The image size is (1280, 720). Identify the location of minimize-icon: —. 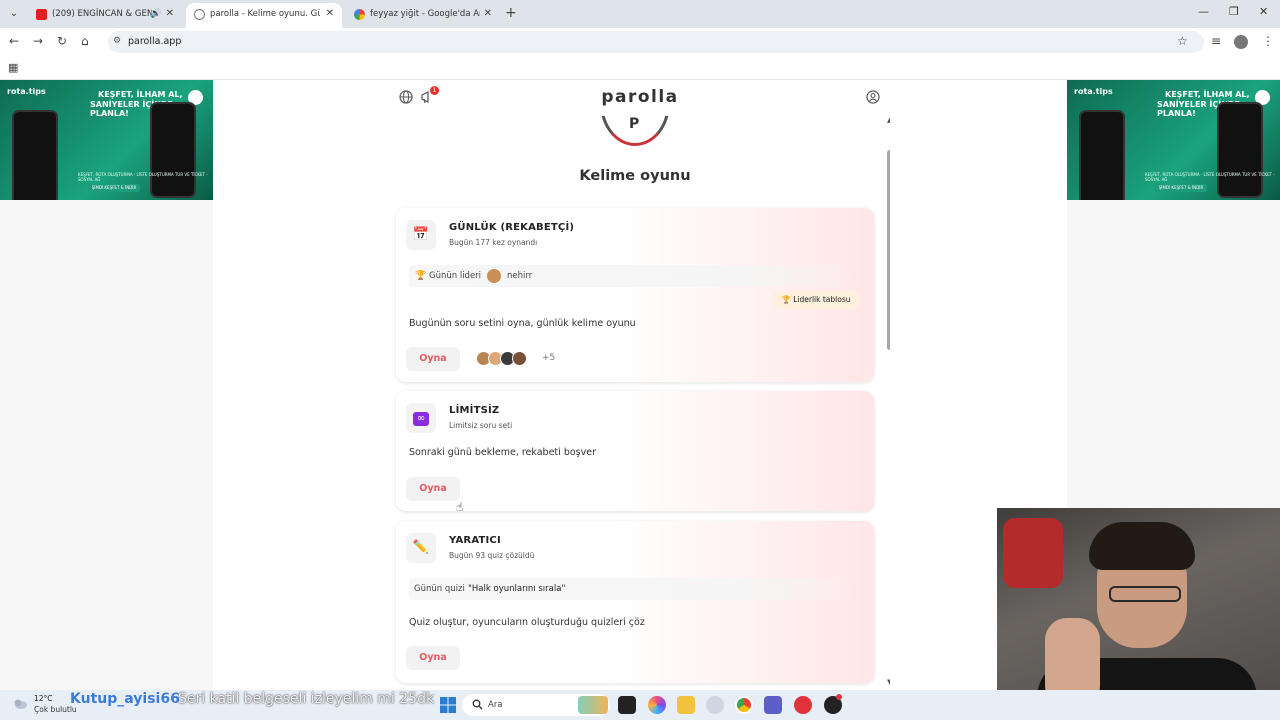
(1203, 11).